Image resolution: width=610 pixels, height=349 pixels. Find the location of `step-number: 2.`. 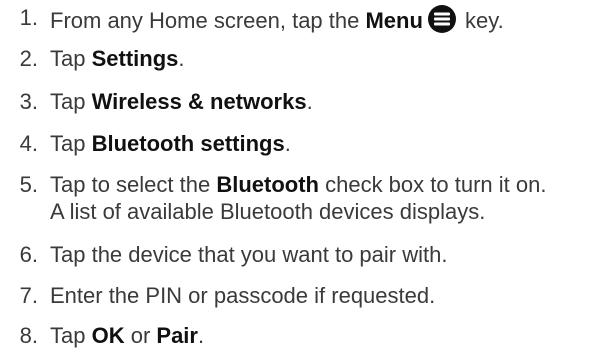

step-number: 2. is located at coordinates (28, 58).